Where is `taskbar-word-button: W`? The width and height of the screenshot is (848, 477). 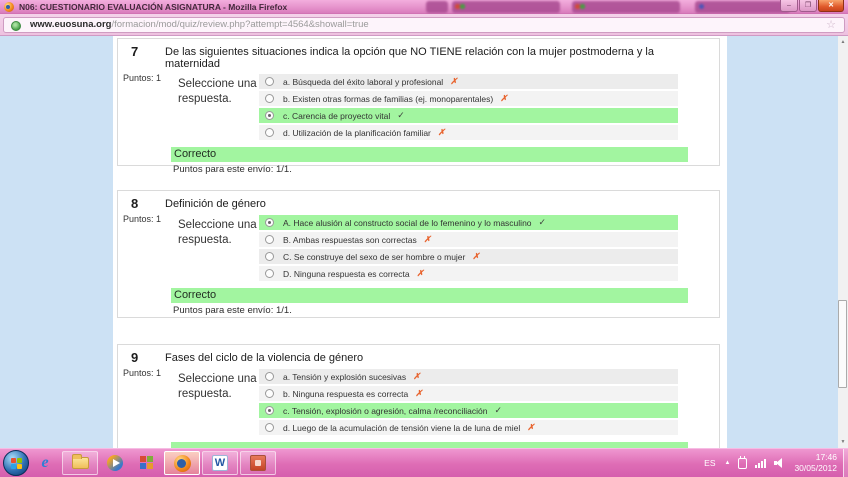 taskbar-word-button: W is located at coordinates (220, 463).